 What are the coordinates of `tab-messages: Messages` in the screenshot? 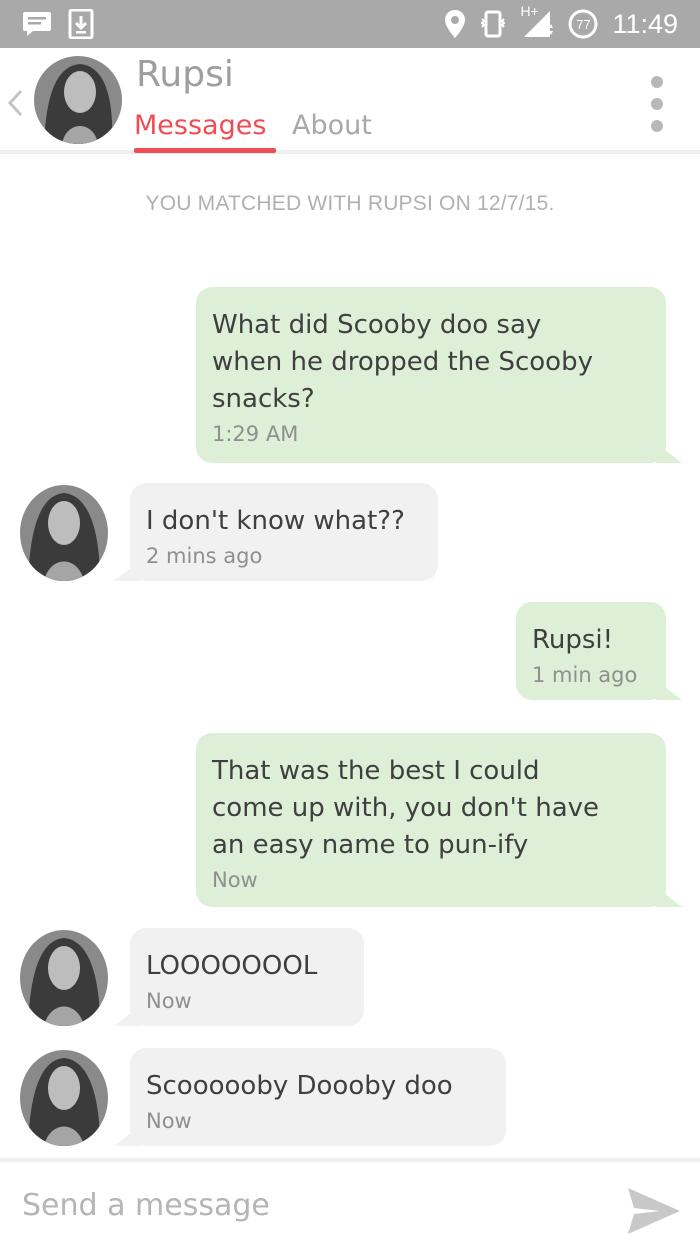 It's located at (200, 125).